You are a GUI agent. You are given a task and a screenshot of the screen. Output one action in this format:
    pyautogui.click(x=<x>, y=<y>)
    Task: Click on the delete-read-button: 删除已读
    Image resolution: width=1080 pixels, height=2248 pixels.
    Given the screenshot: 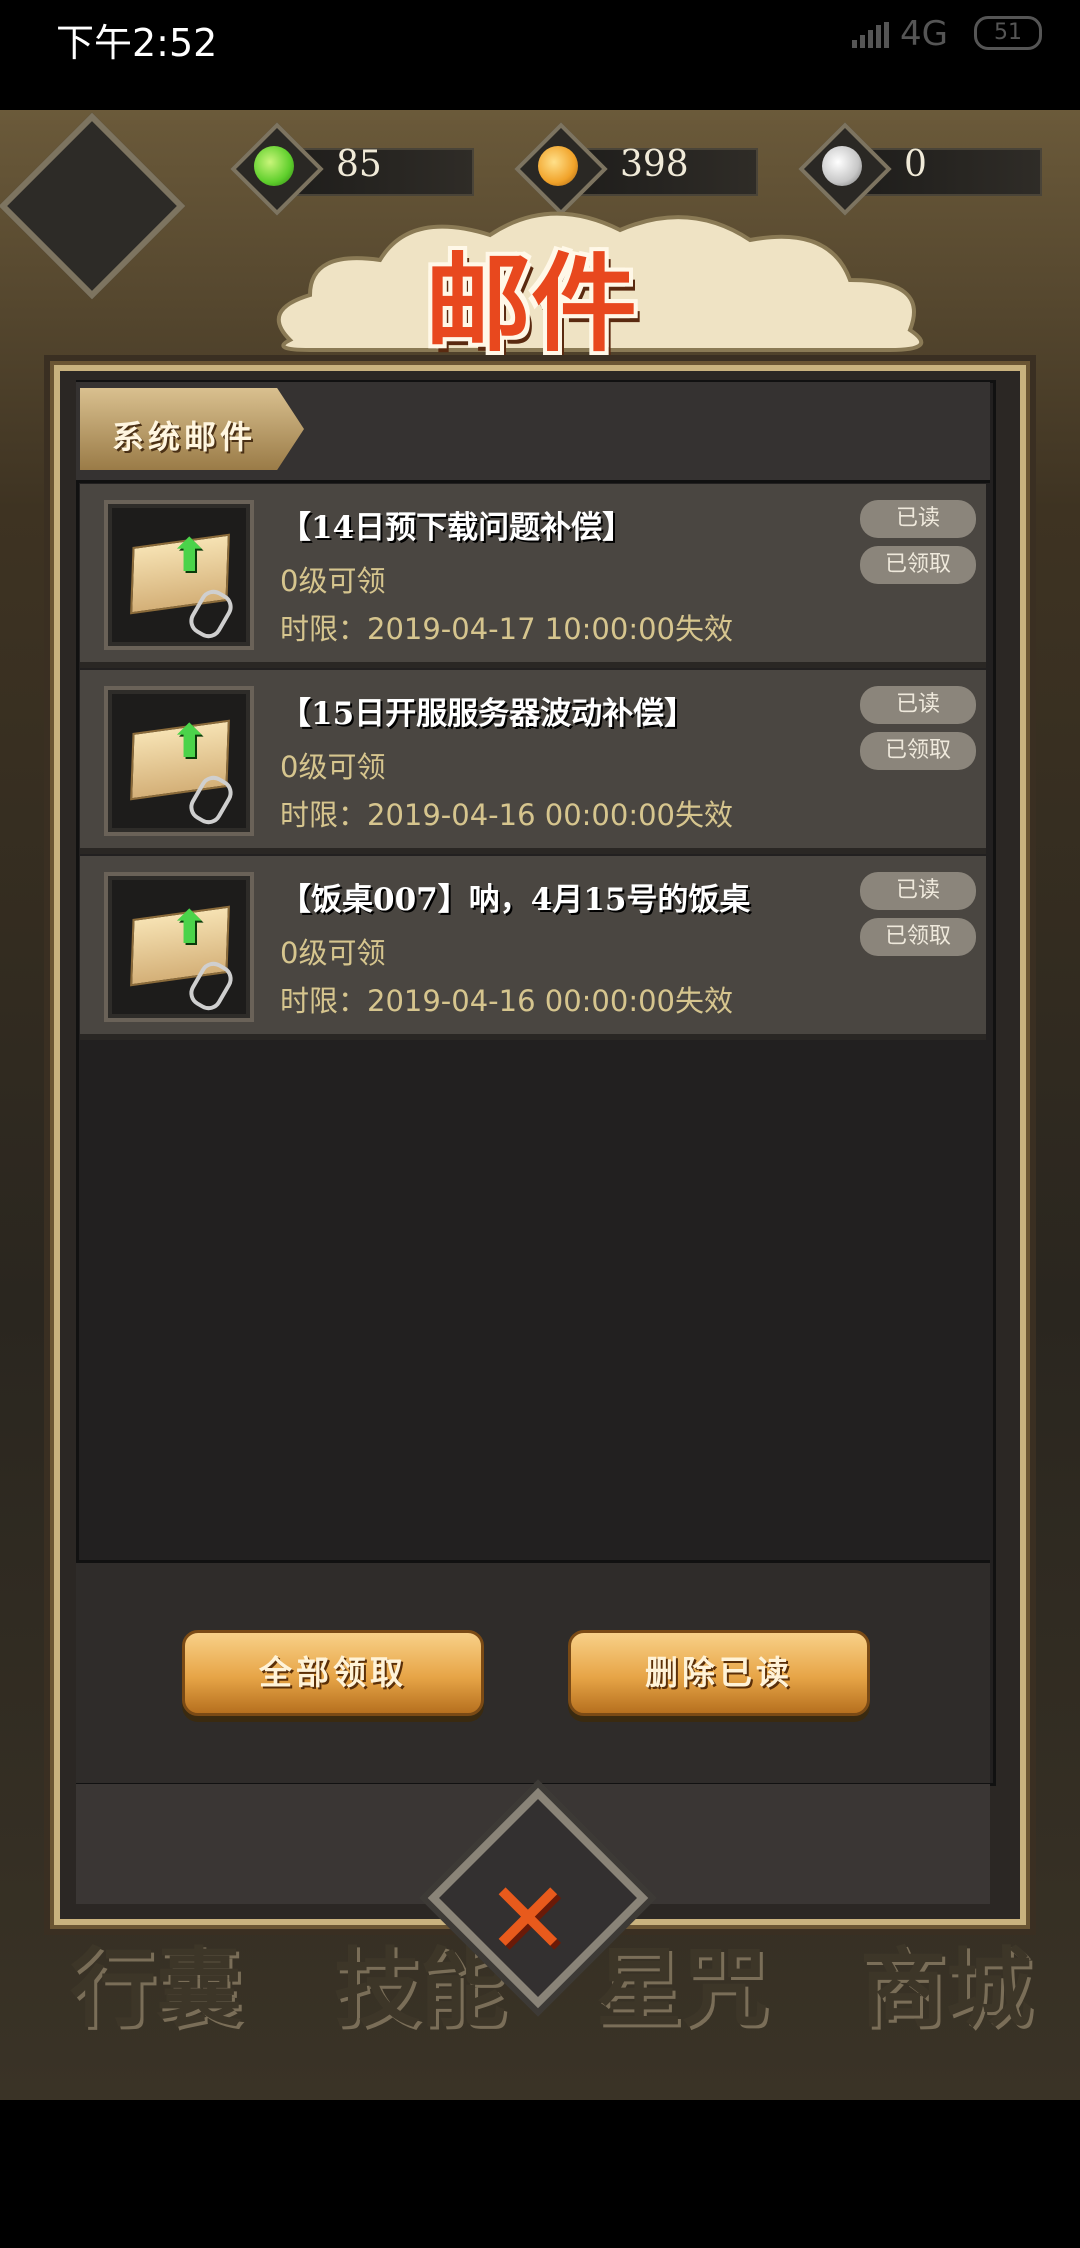 What is the action you would take?
    pyautogui.click(x=719, y=1673)
    